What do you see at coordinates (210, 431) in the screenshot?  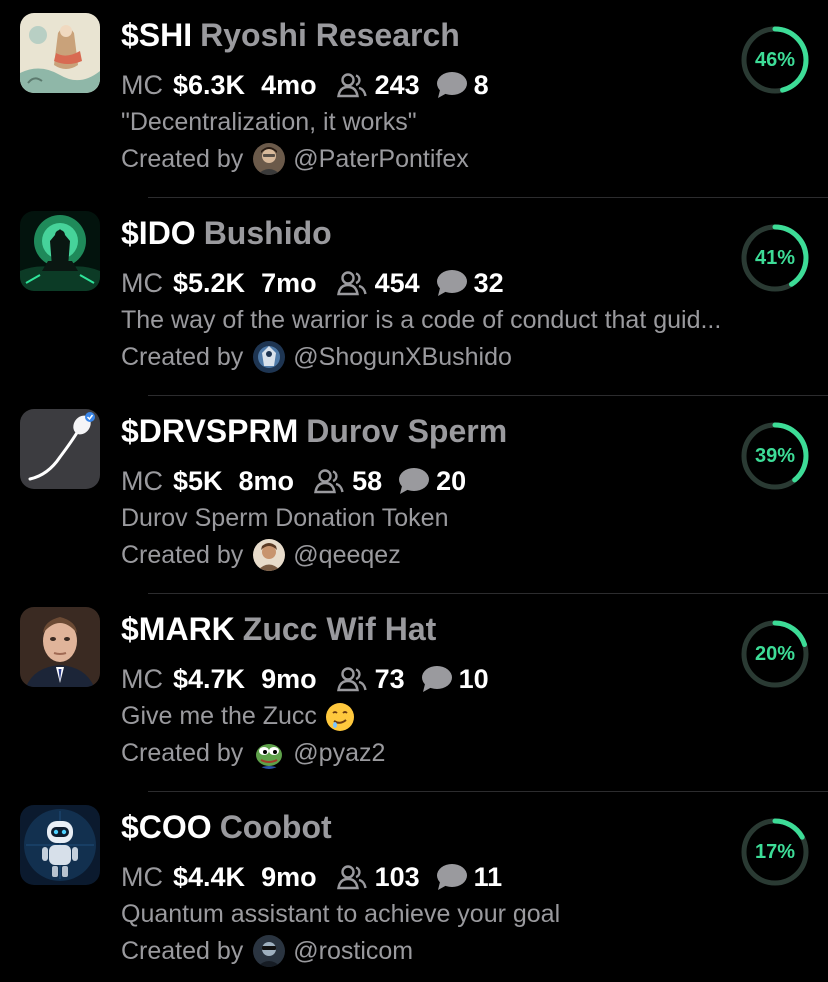 I see `token-ticker: $DRVSPRM` at bounding box center [210, 431].